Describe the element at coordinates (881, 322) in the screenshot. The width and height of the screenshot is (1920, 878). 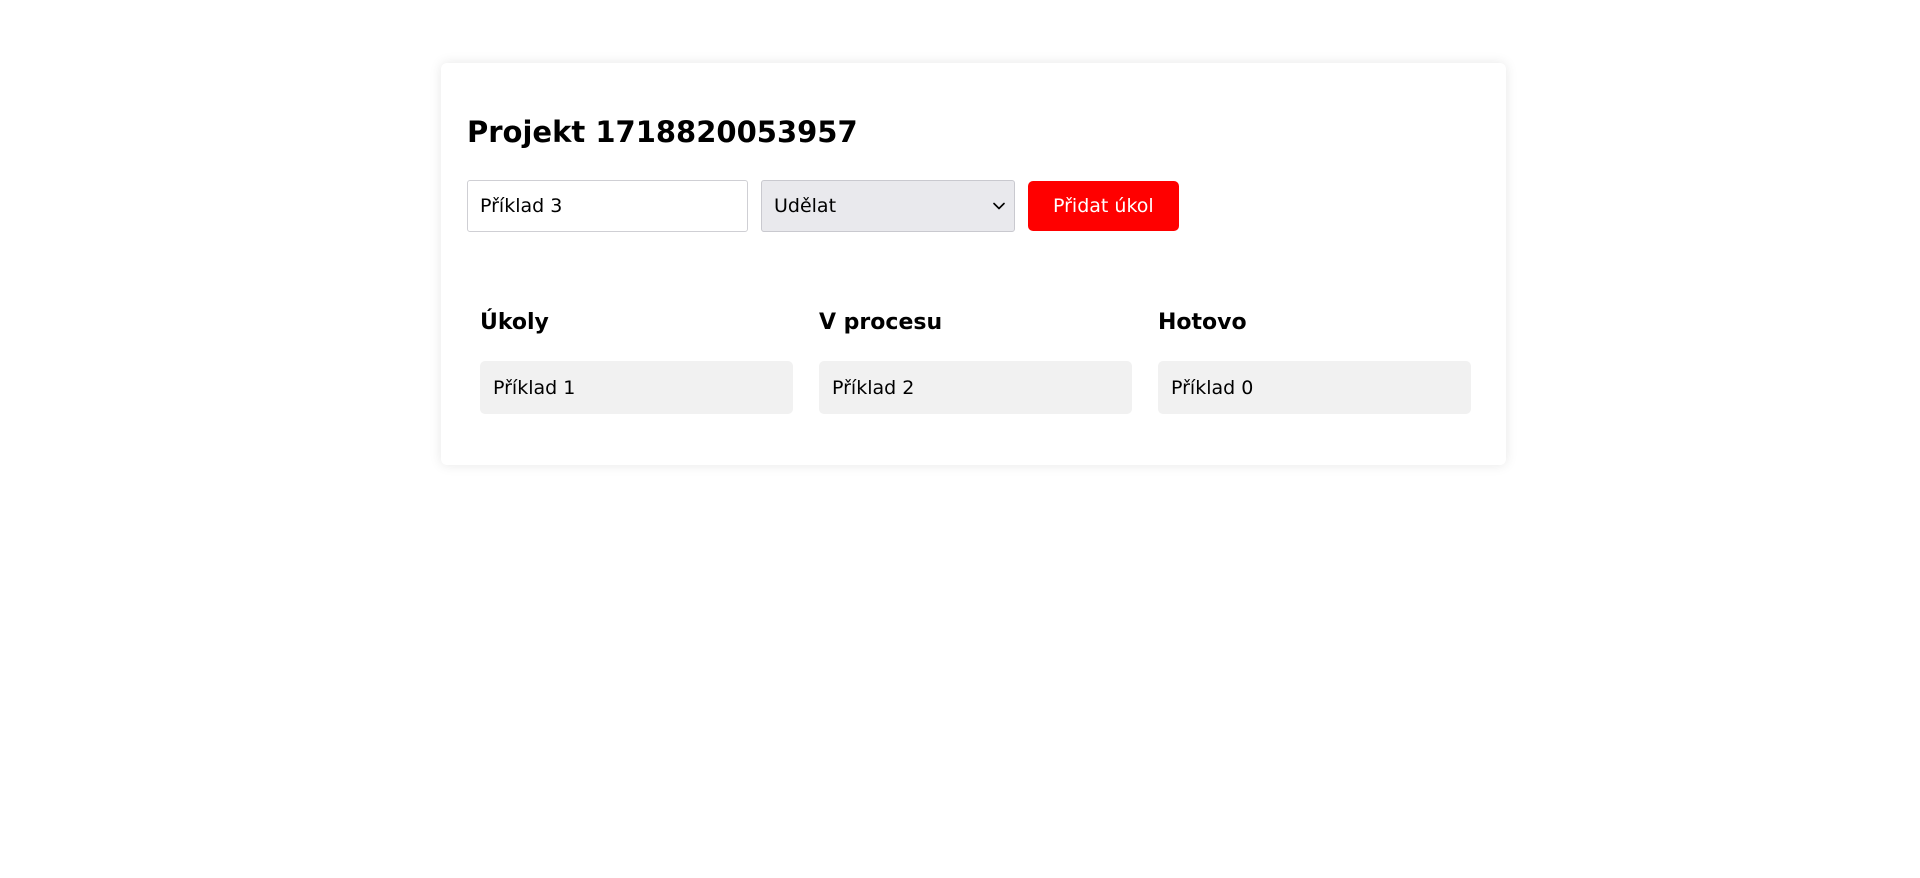
I see `column-title: V procesu` at that location.